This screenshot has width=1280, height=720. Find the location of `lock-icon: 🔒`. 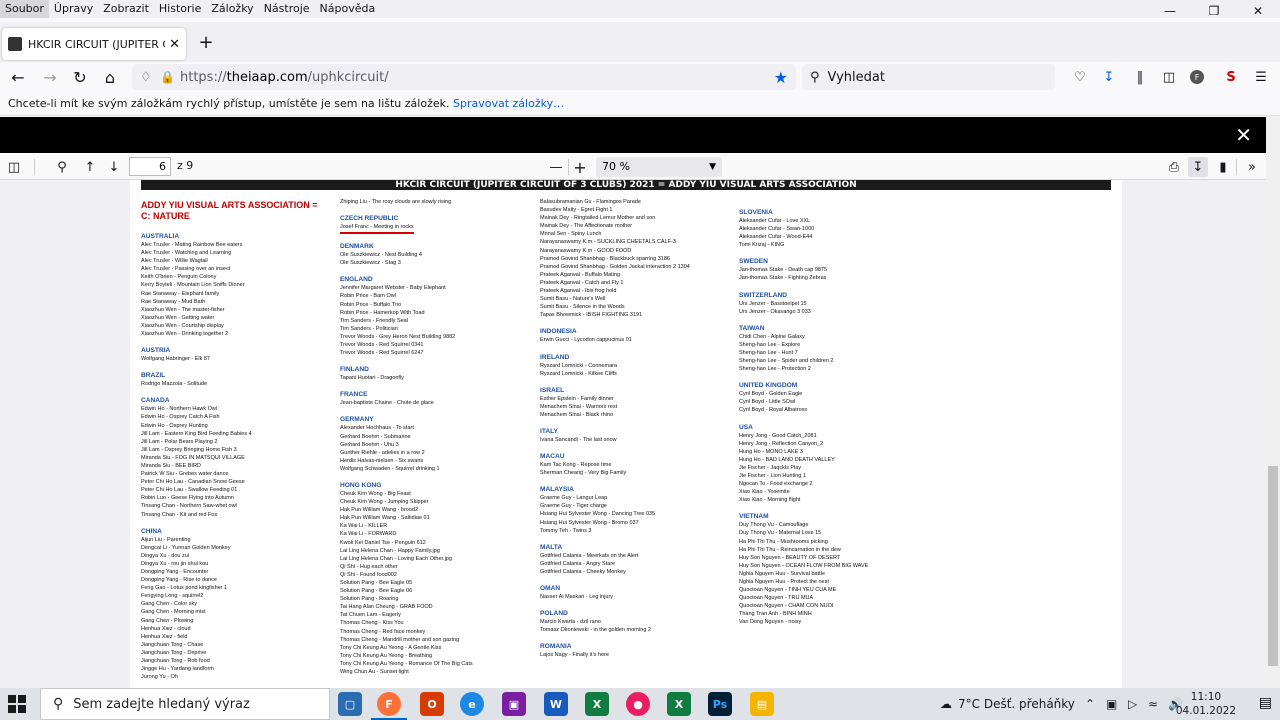

lock-icon: 🔒 is located at coordinates (170, 77).